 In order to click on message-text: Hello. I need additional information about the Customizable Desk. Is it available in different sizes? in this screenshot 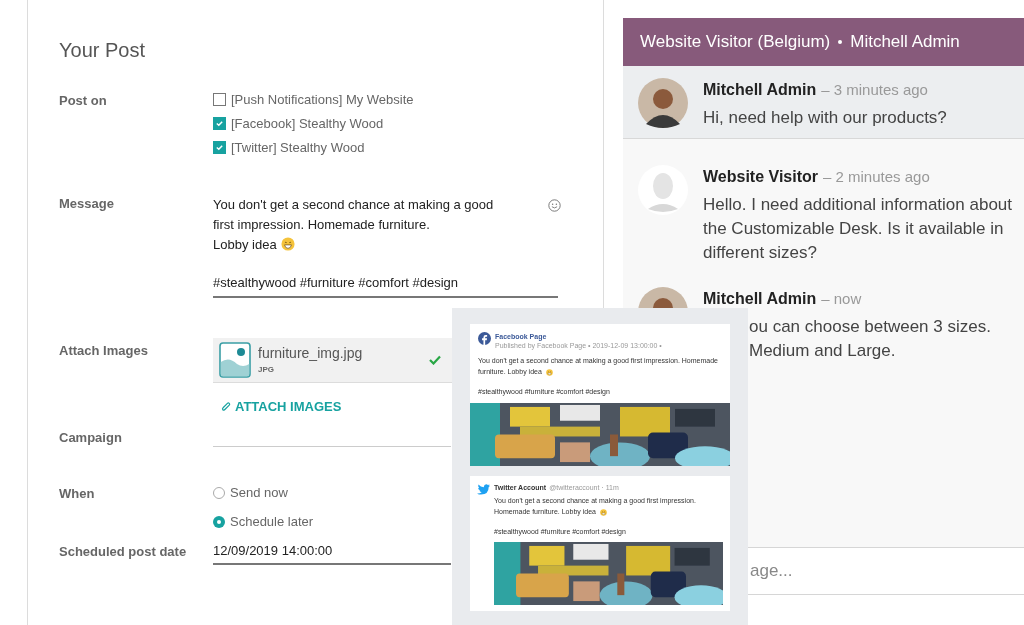, I will do `click(858, 229)`.